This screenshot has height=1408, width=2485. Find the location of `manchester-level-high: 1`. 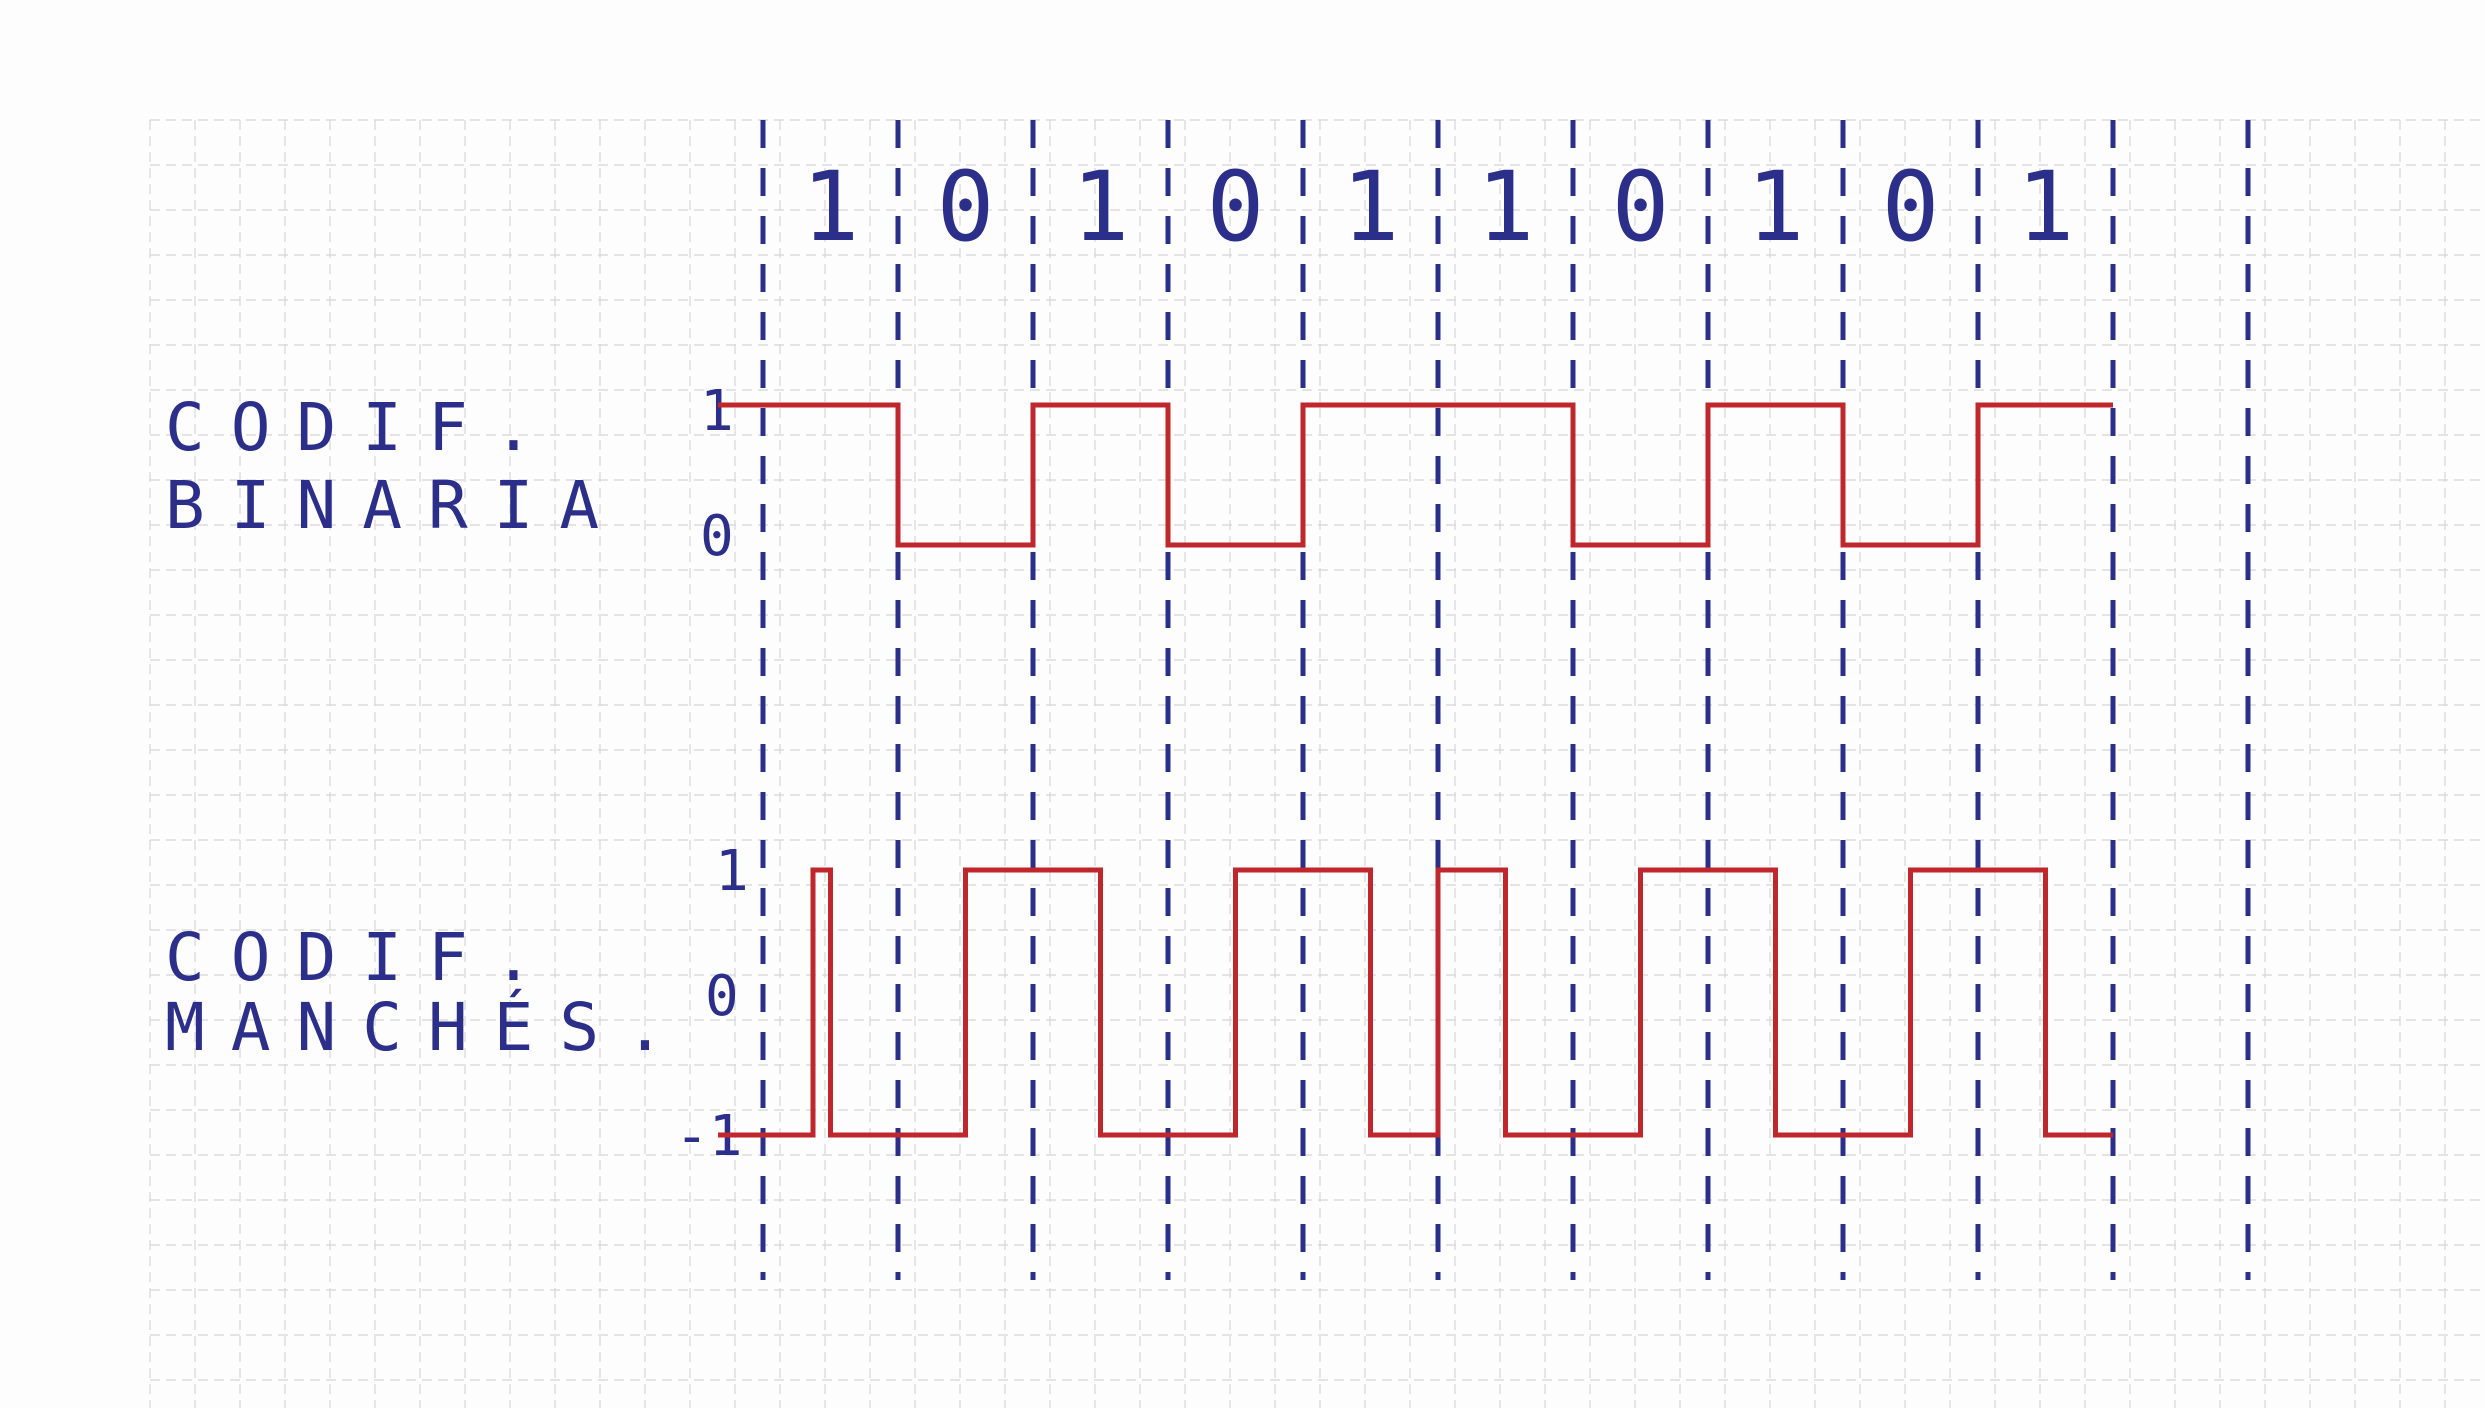

manchester-level-high: 1 is located at coordinates (732, 871).